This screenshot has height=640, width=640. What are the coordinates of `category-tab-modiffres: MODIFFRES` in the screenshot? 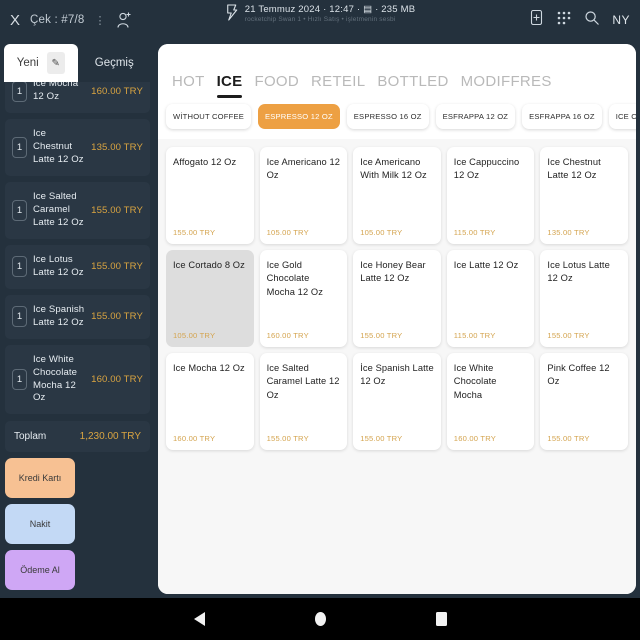 It's located at (506, 85).